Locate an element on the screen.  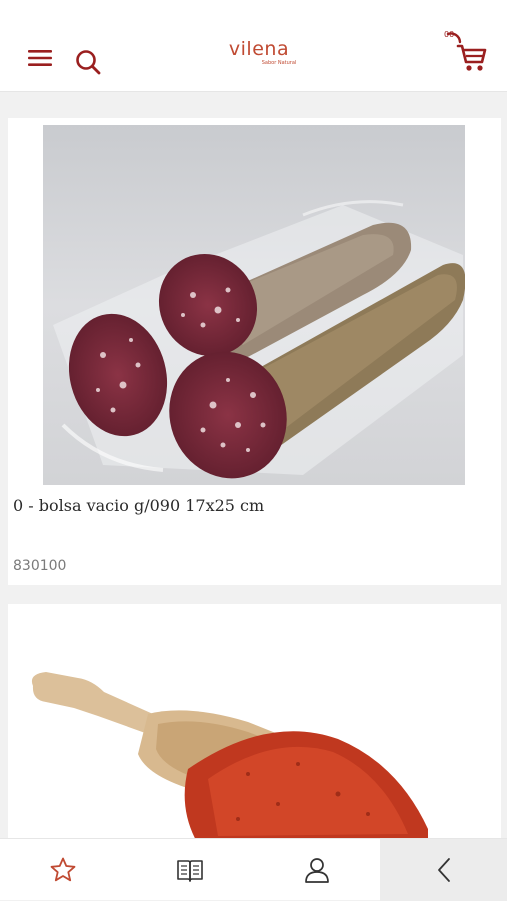
star-icon is located at coordinates (63, 869).